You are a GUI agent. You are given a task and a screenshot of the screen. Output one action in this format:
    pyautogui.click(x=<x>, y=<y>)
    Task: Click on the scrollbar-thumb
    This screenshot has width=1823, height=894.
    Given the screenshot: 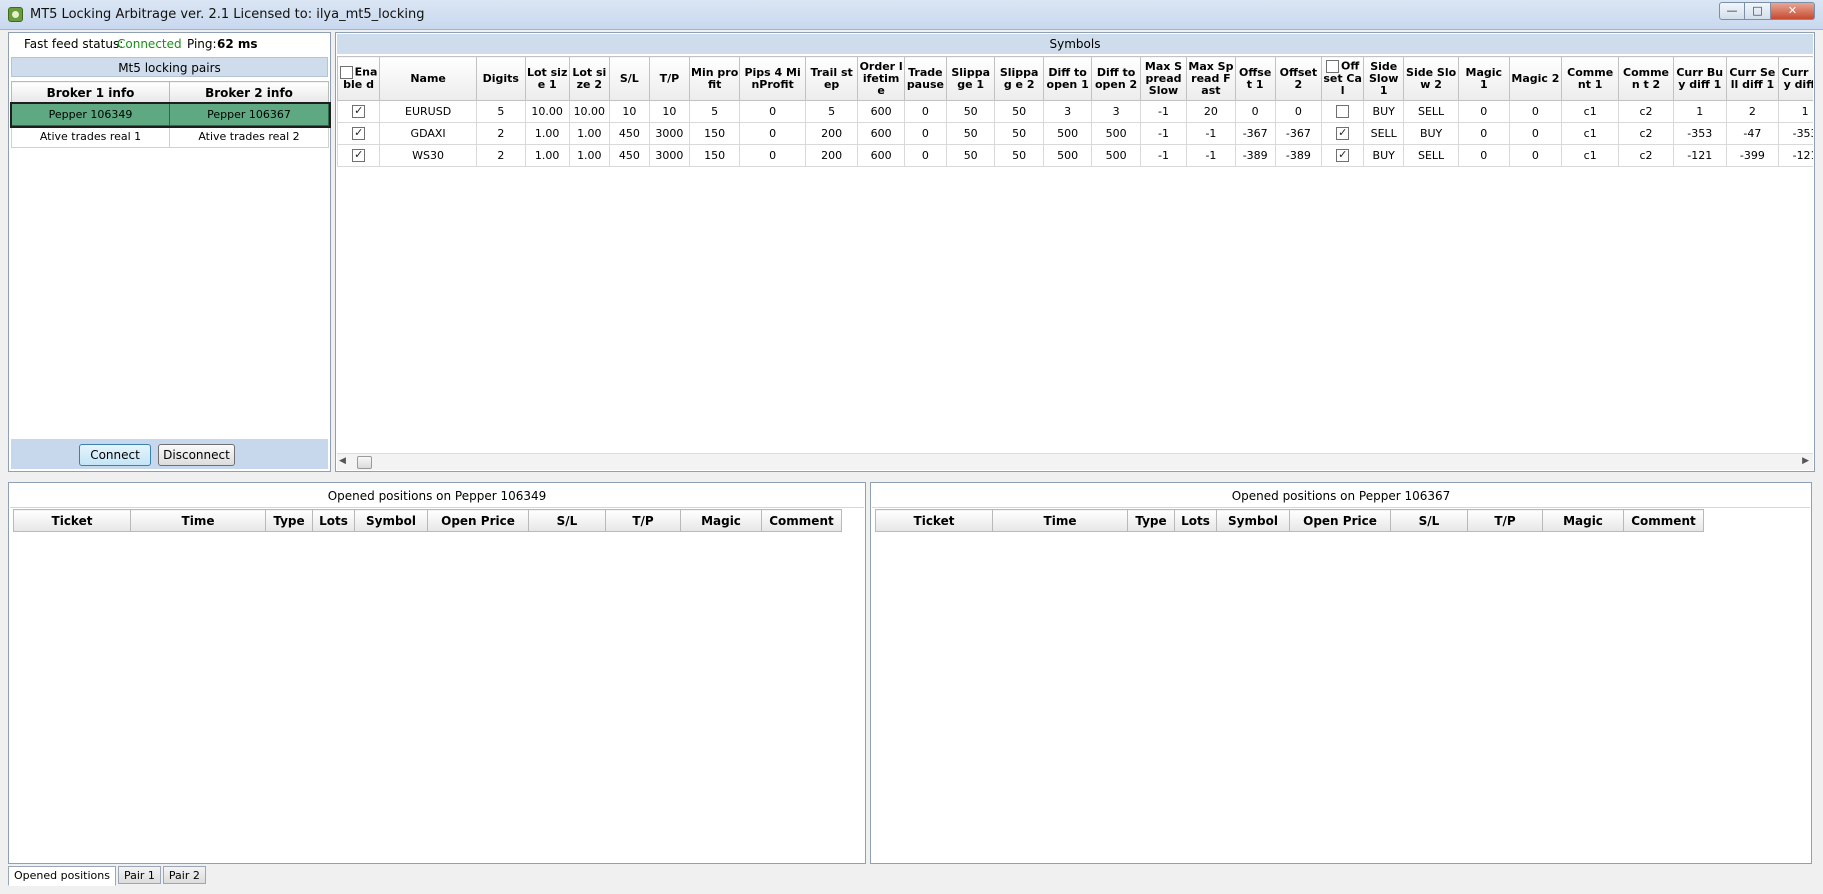 What is the action you would take?
    pyautogui.click(x=364, y=462)
    